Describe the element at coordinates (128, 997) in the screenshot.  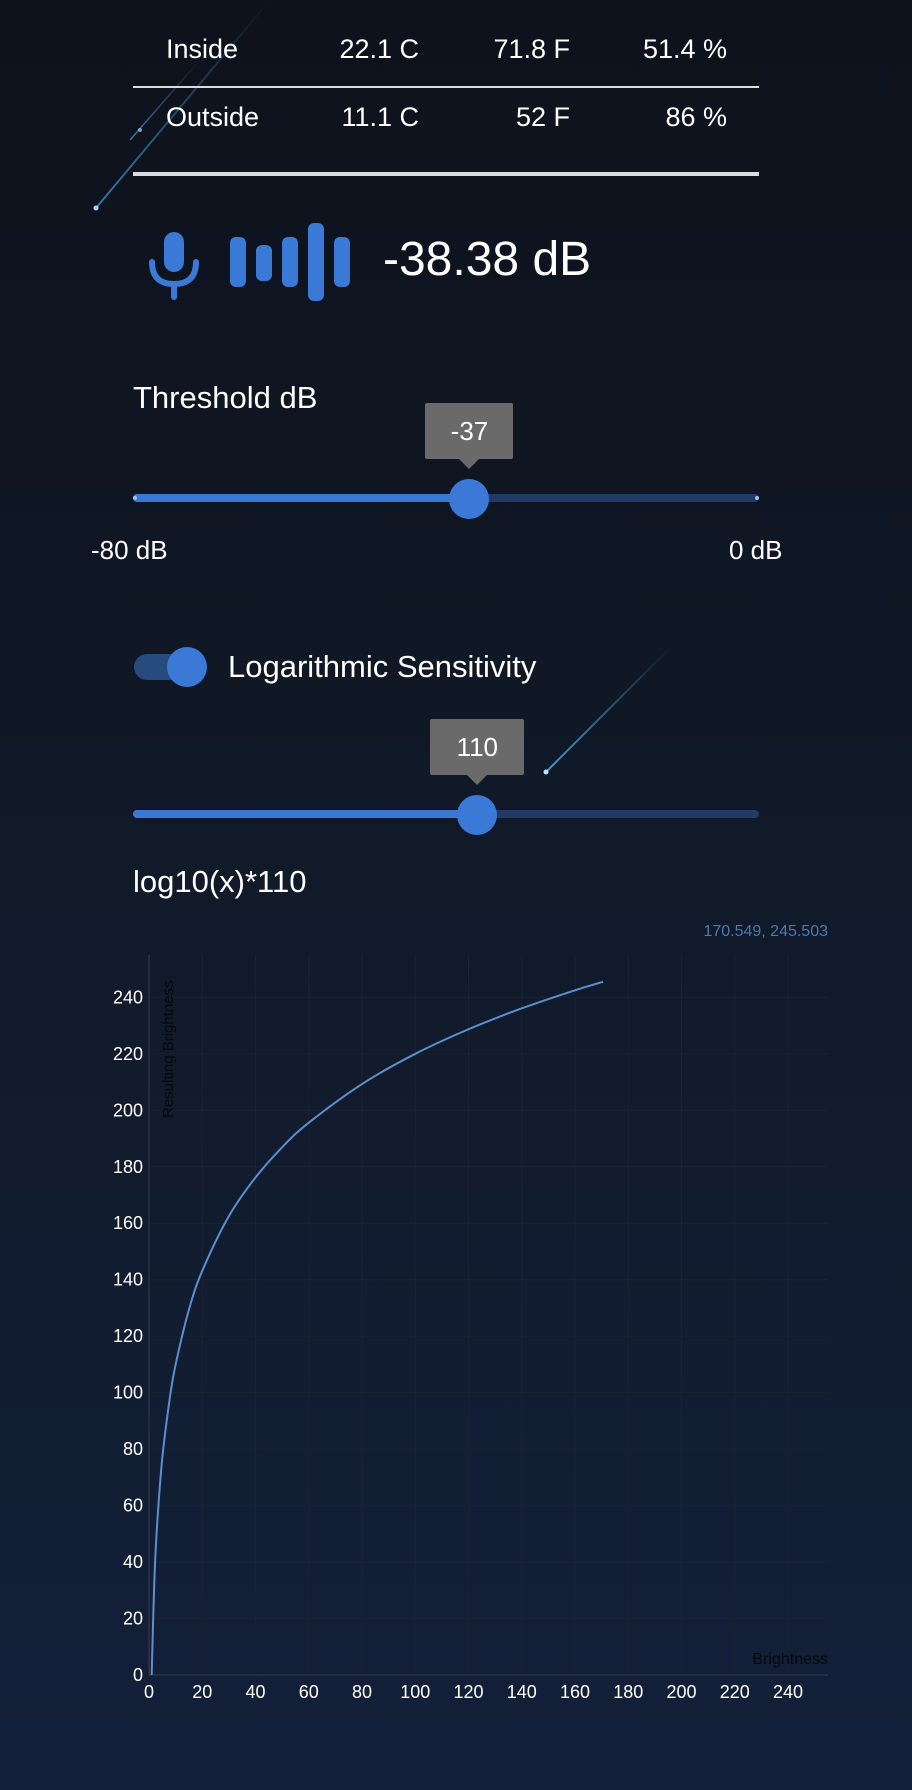
I see `y-tick-label: 240` at that location.